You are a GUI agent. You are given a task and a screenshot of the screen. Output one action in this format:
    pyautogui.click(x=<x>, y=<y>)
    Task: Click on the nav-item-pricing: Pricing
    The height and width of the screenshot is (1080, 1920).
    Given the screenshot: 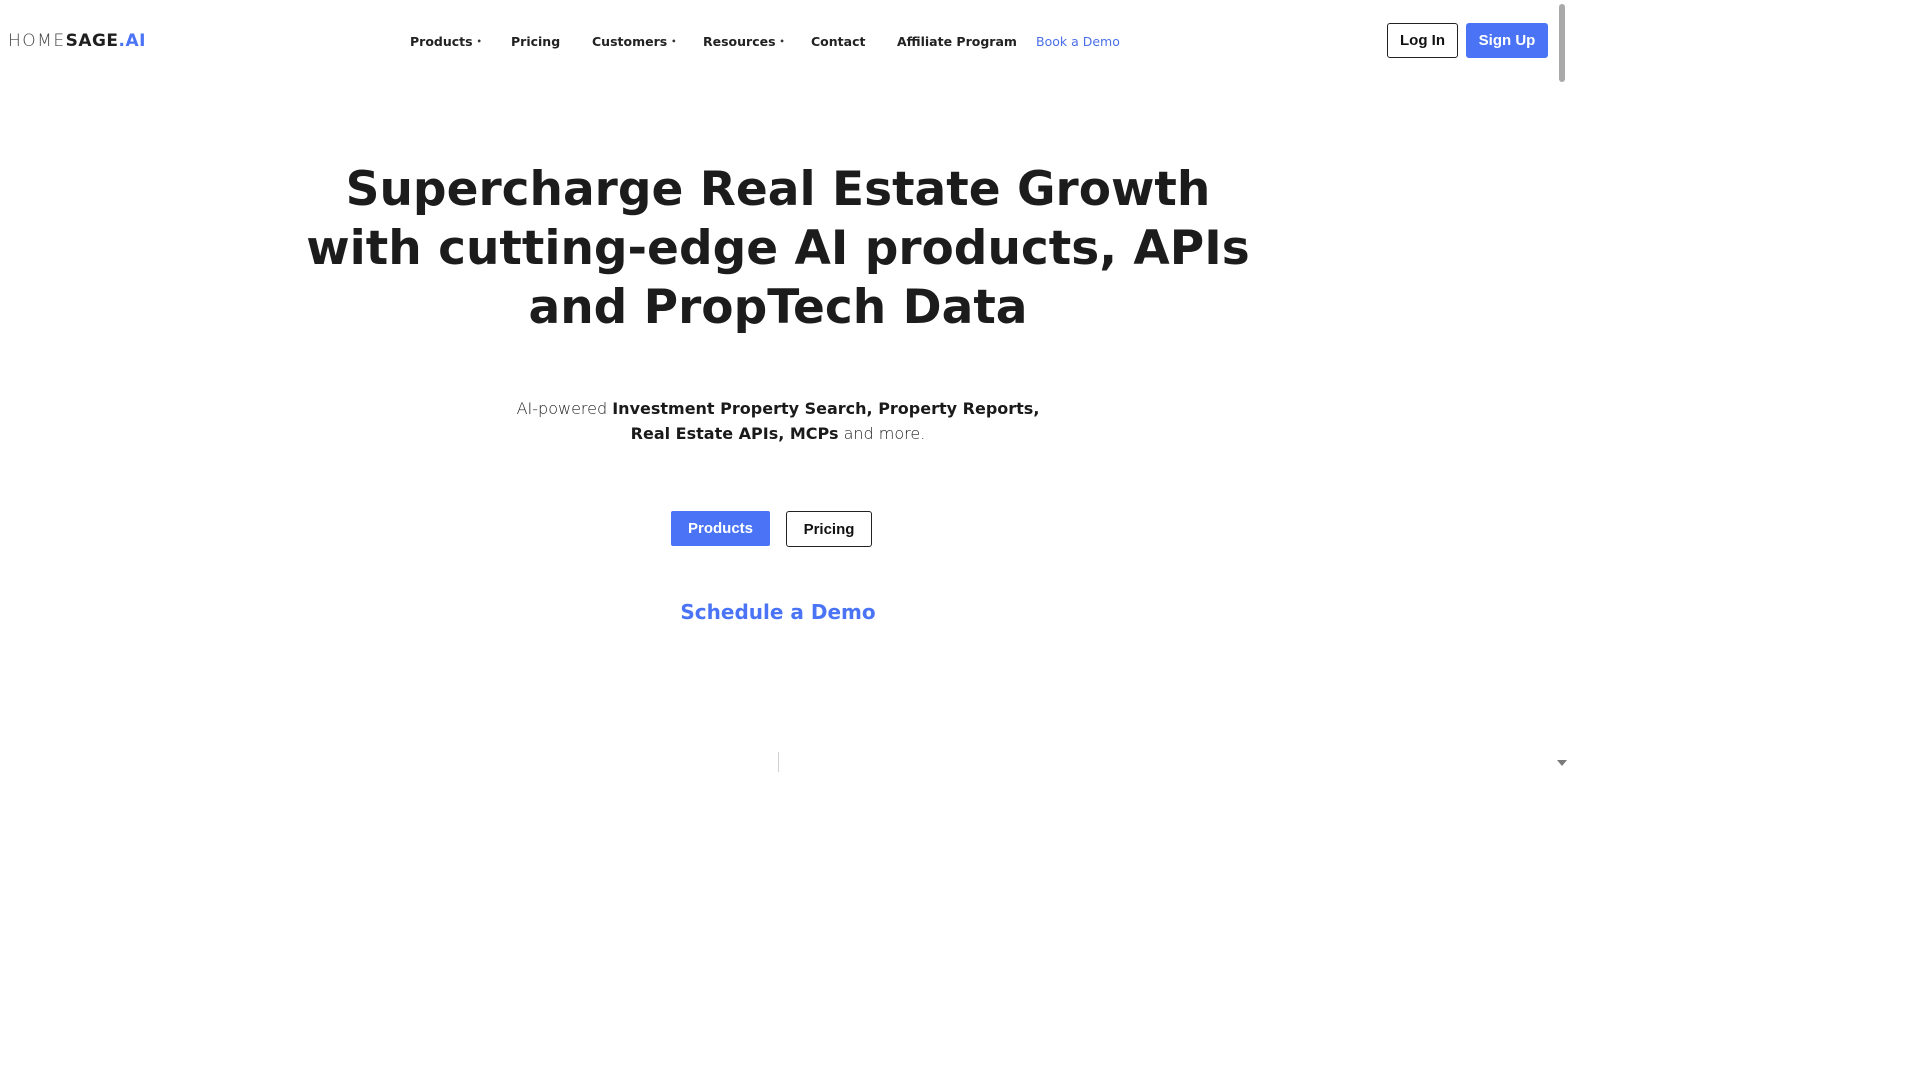 What is the action you would take?
    pyautogui.click(x=535, y=41)
    